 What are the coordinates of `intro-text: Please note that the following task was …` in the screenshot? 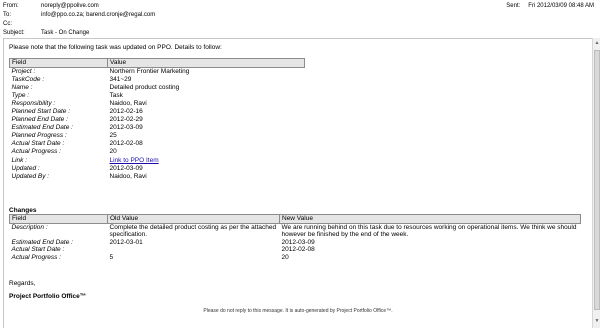 It's located at (115, 47).